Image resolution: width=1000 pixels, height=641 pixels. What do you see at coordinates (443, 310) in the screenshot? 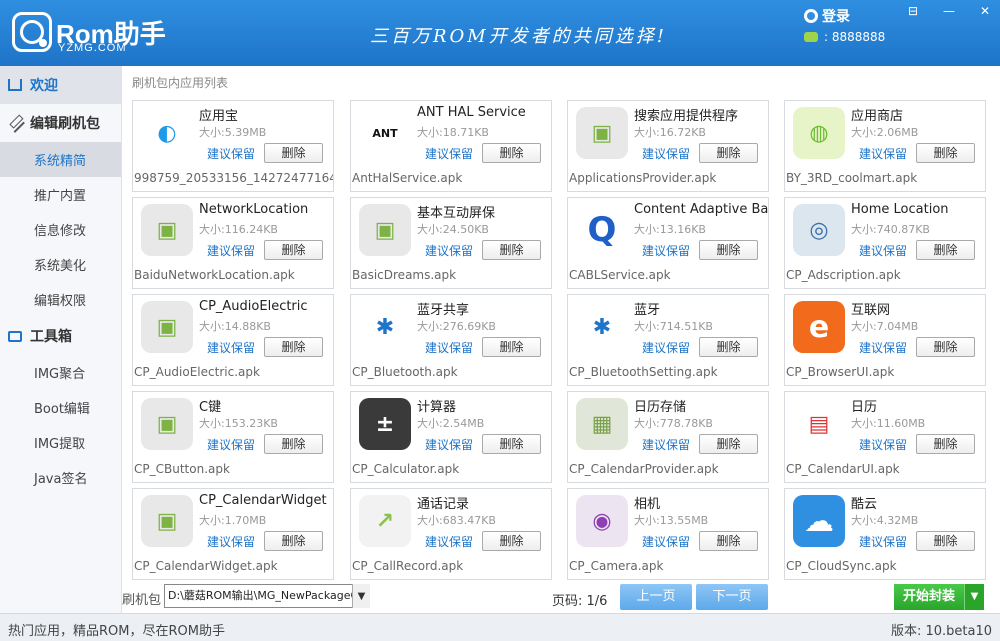
I see `app-name: 蓝牙共享` at bounding box center [443, 310].